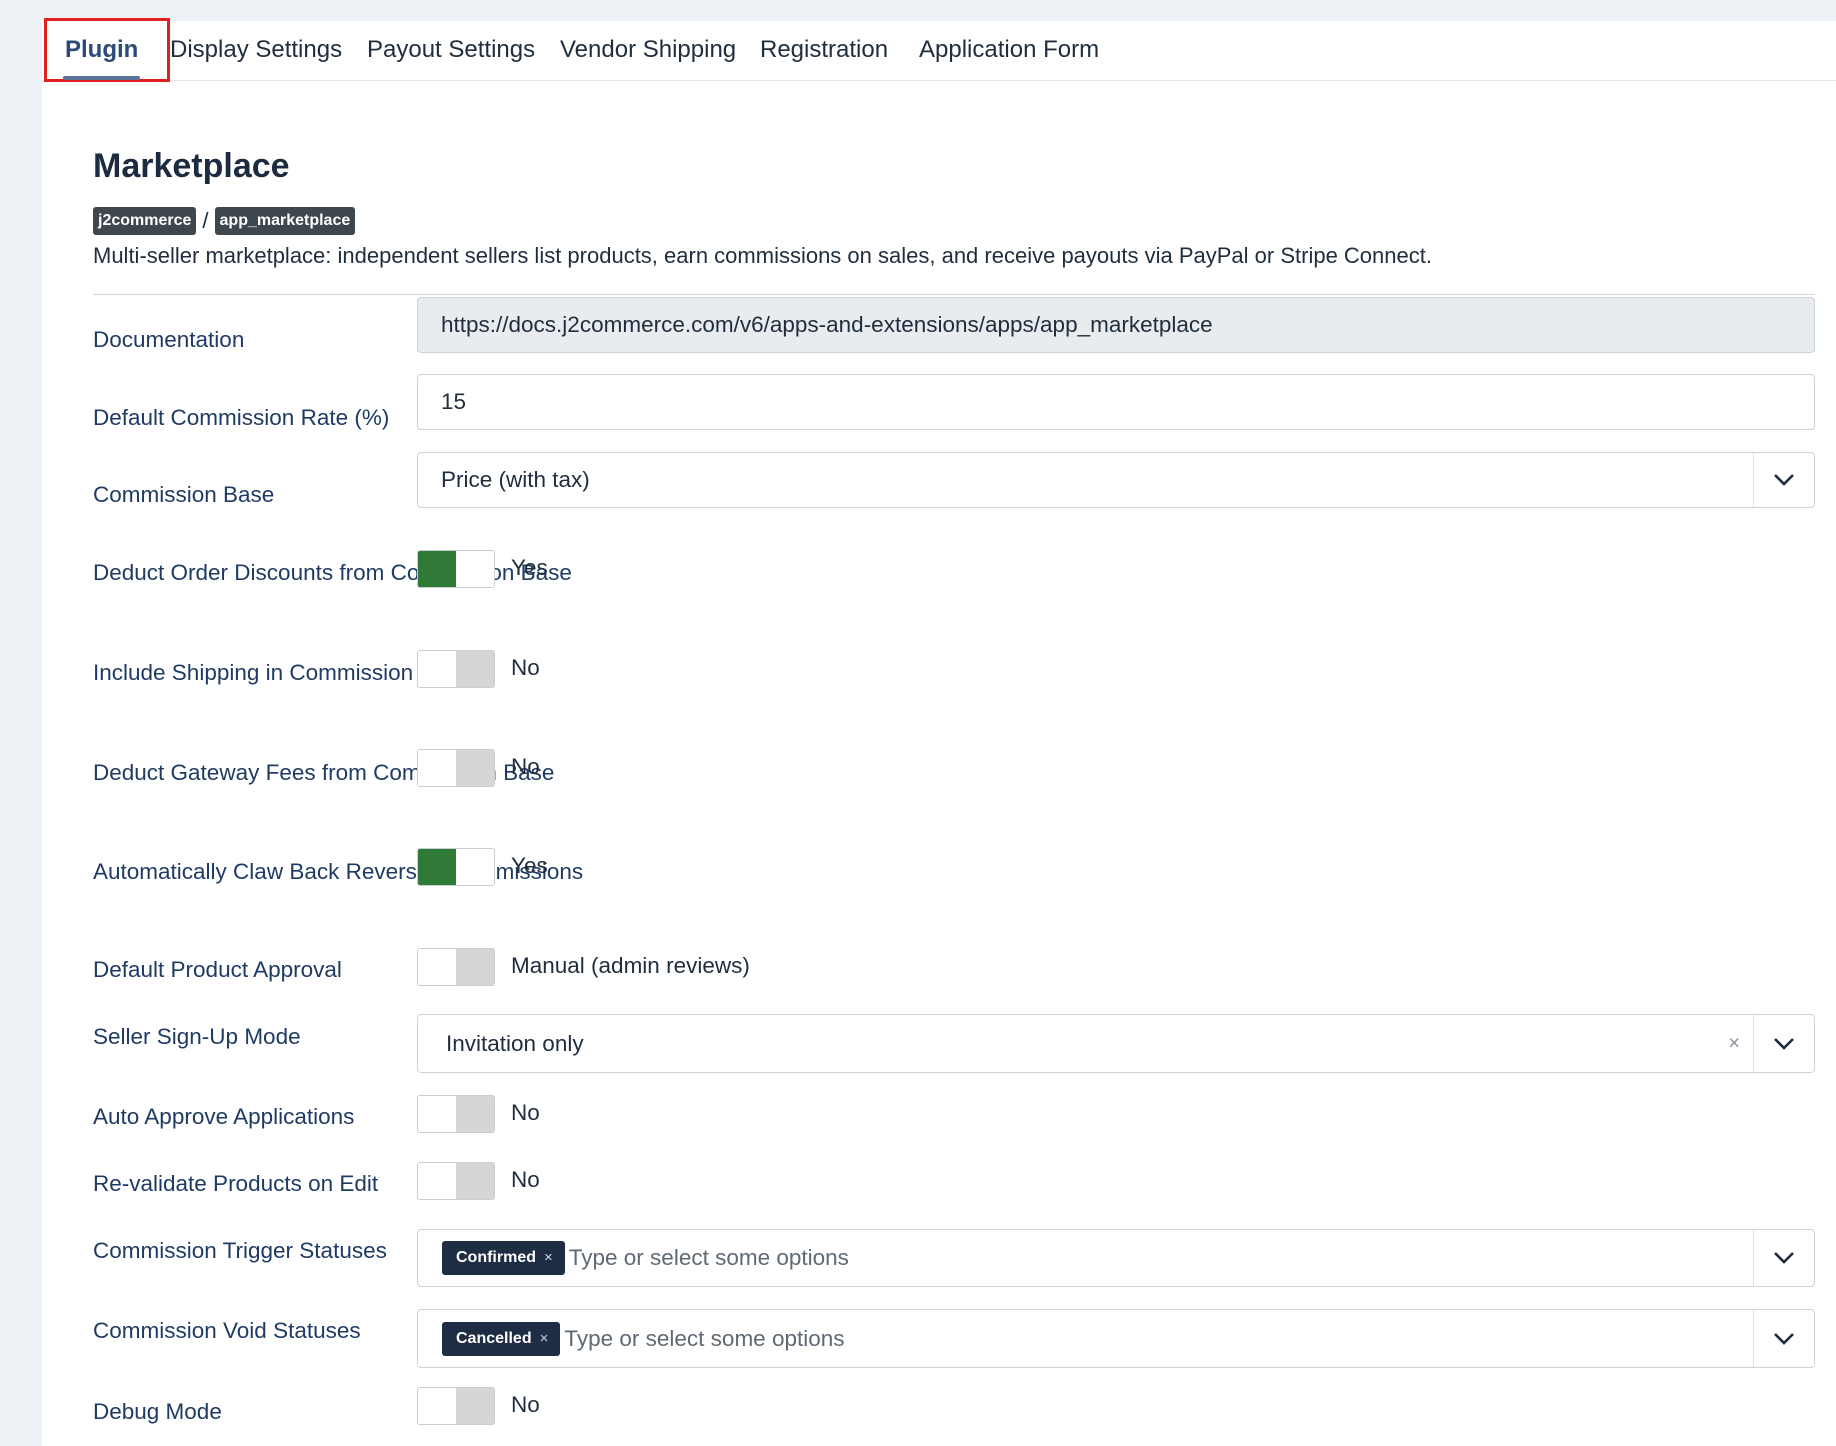  I want to click on debug-mode-state: No, so click(525, 1404).